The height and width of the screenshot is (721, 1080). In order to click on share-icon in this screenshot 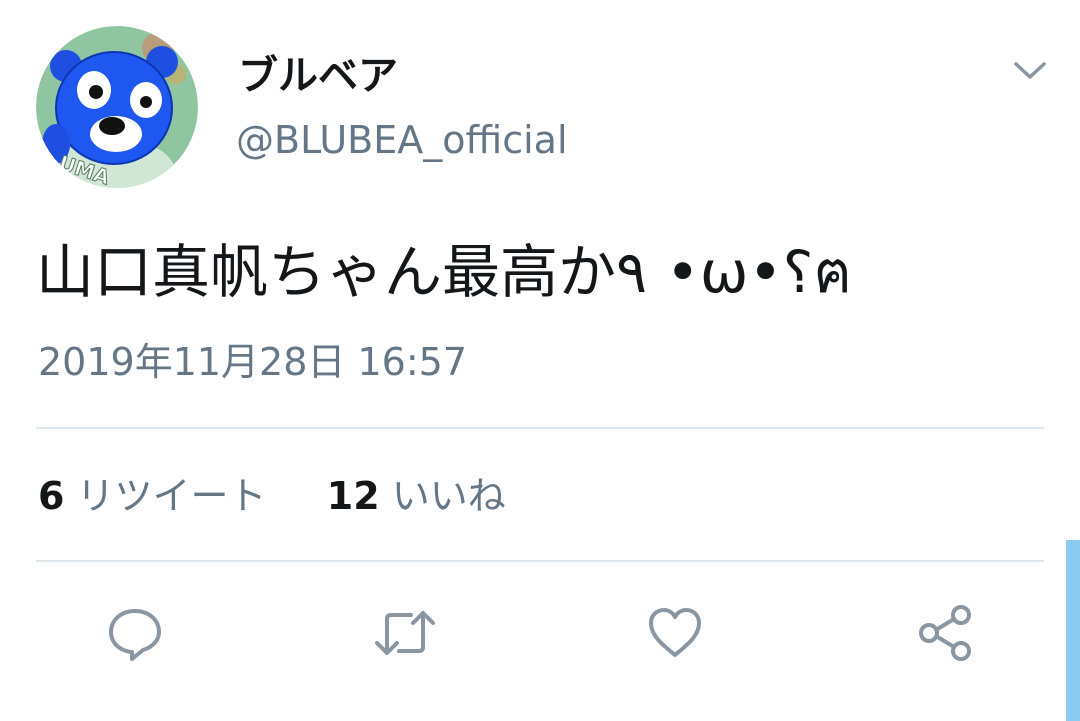, I will do `click(945, 633)`.